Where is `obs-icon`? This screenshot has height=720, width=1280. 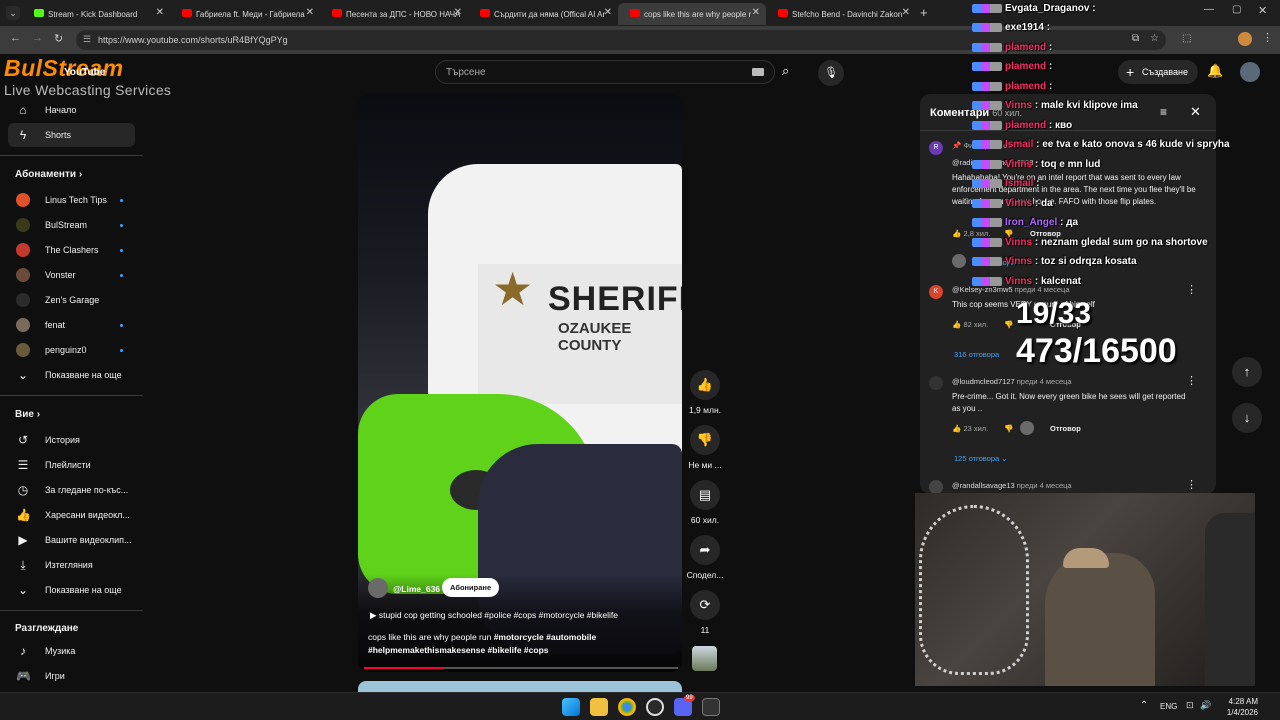 obs-icon is located at coordinates (655, 707).